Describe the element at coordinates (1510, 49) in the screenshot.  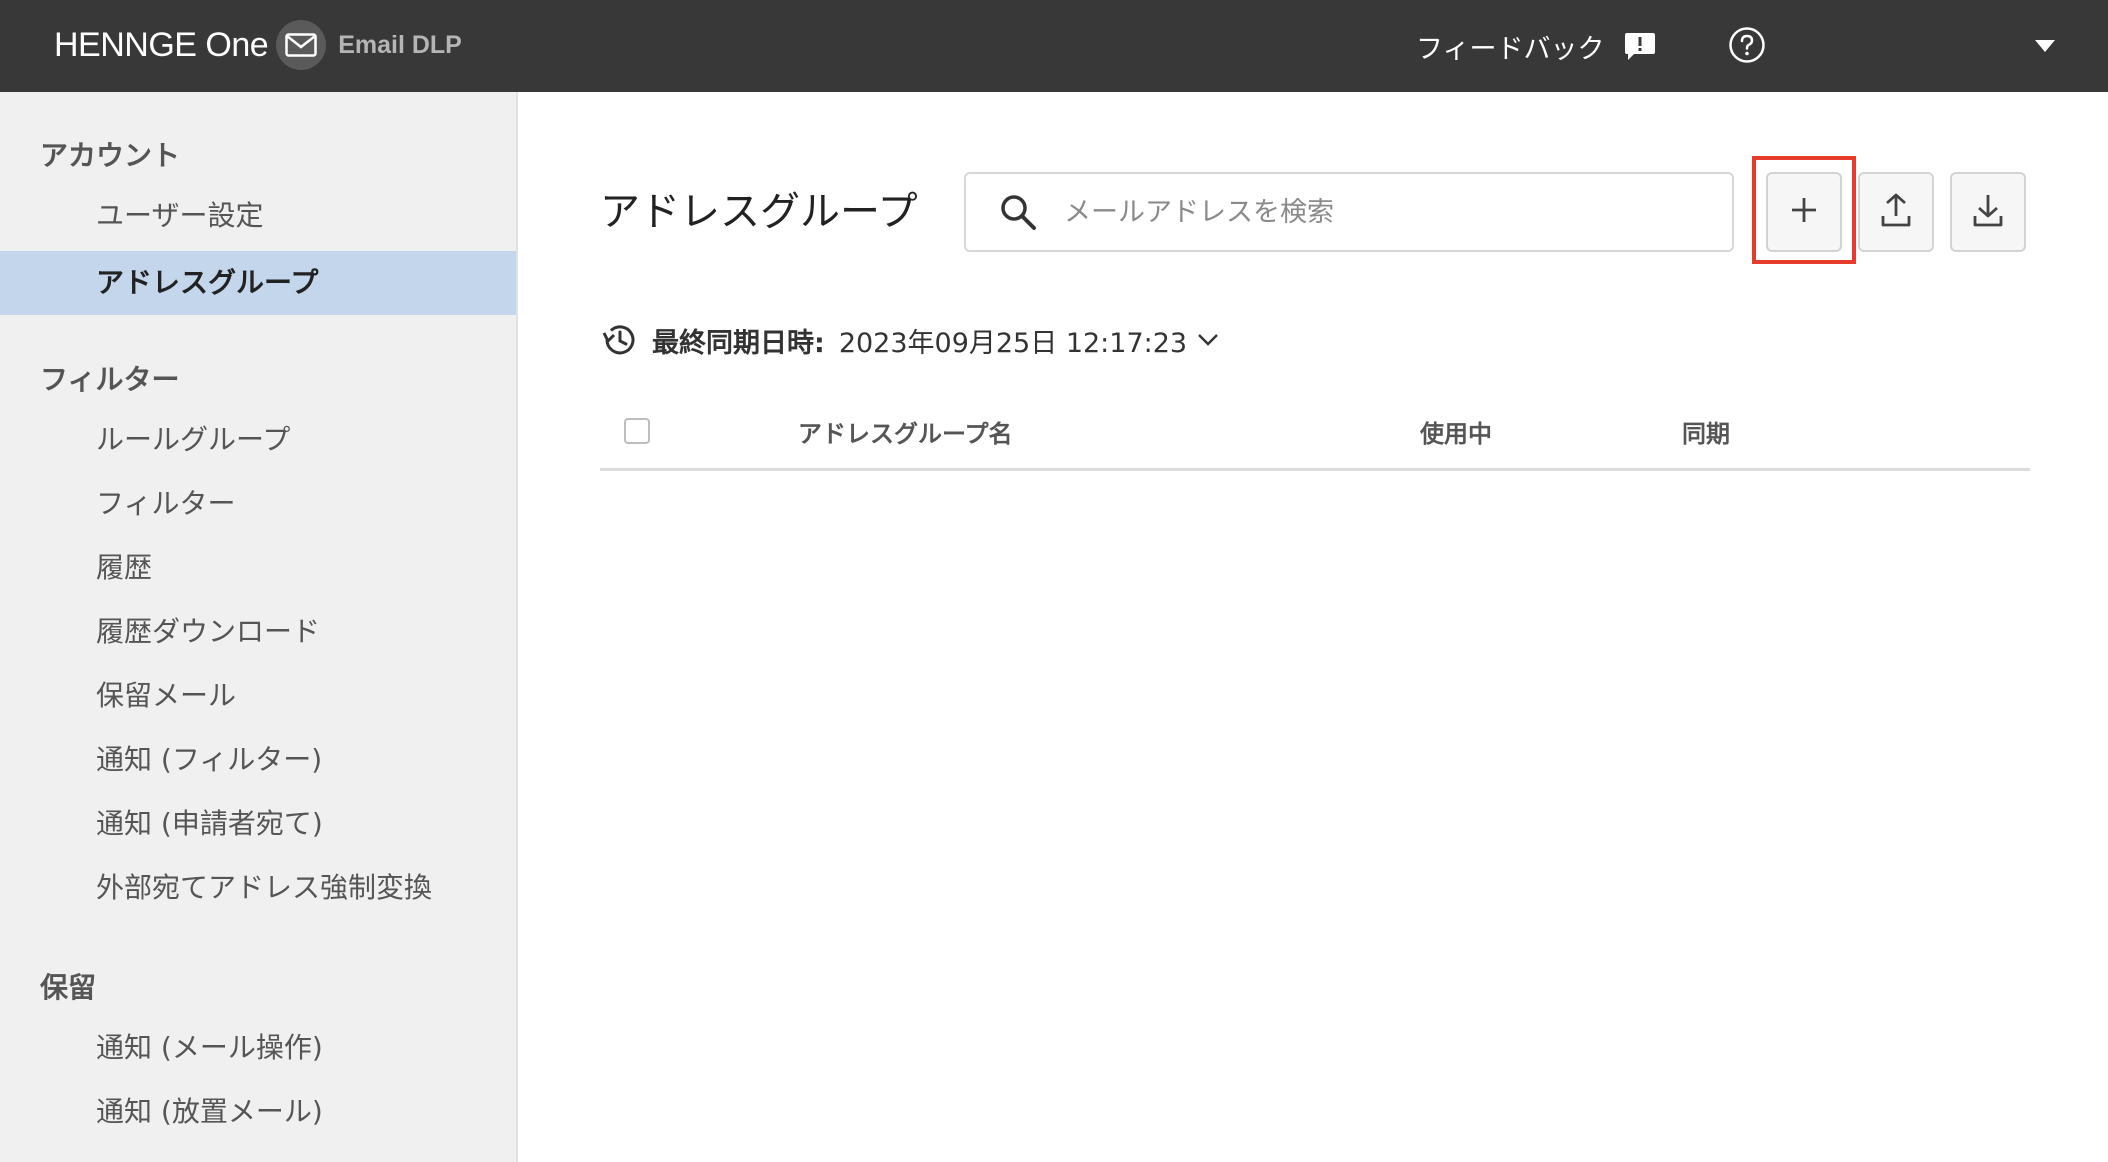
I see `feedback-label: フィードバック` at that location.